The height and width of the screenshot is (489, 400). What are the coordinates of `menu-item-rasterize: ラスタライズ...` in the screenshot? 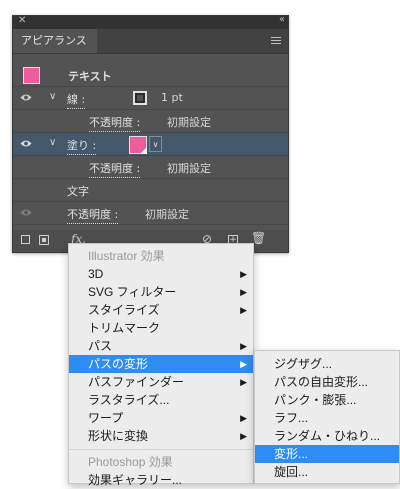 It's located at (161, 400).